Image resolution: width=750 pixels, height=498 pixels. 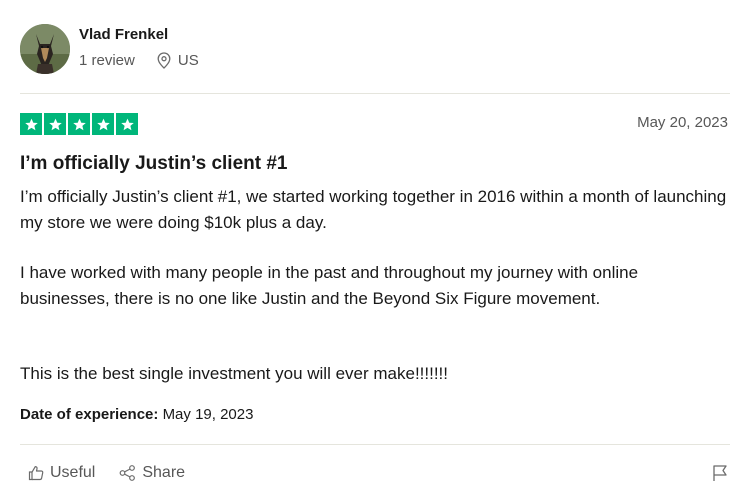 What do you see at coordinates (89, 414) in the screenshot?
I see `experience-label: Date of experience:` at bounding box center [89, 414].